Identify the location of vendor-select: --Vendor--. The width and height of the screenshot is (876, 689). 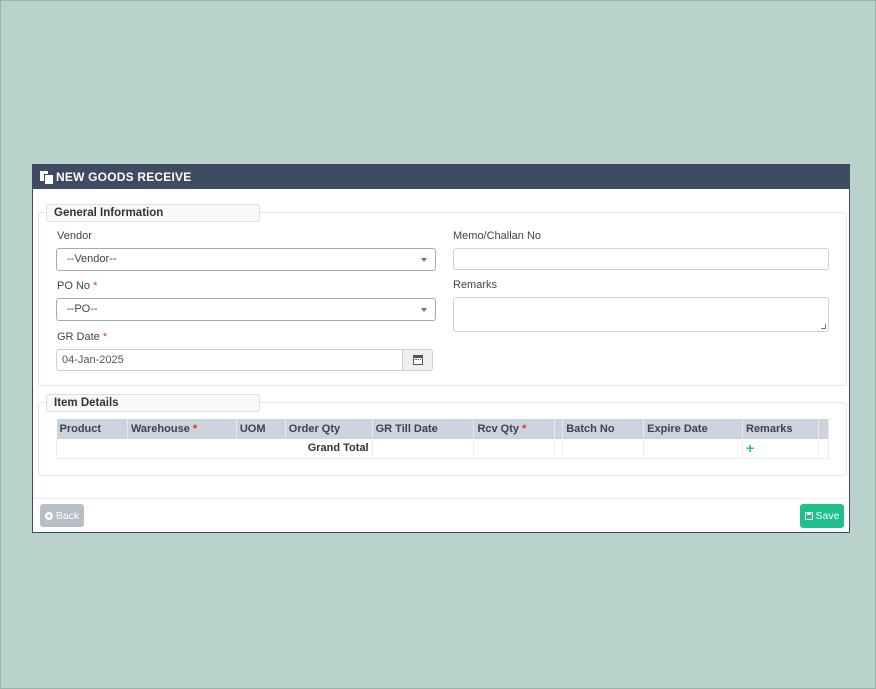
(246, 259).